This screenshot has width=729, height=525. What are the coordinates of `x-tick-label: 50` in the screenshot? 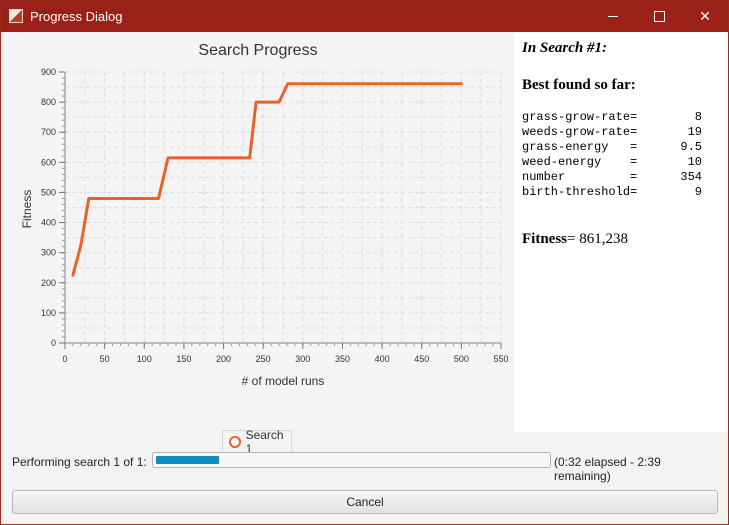 It's located at (105, 359).